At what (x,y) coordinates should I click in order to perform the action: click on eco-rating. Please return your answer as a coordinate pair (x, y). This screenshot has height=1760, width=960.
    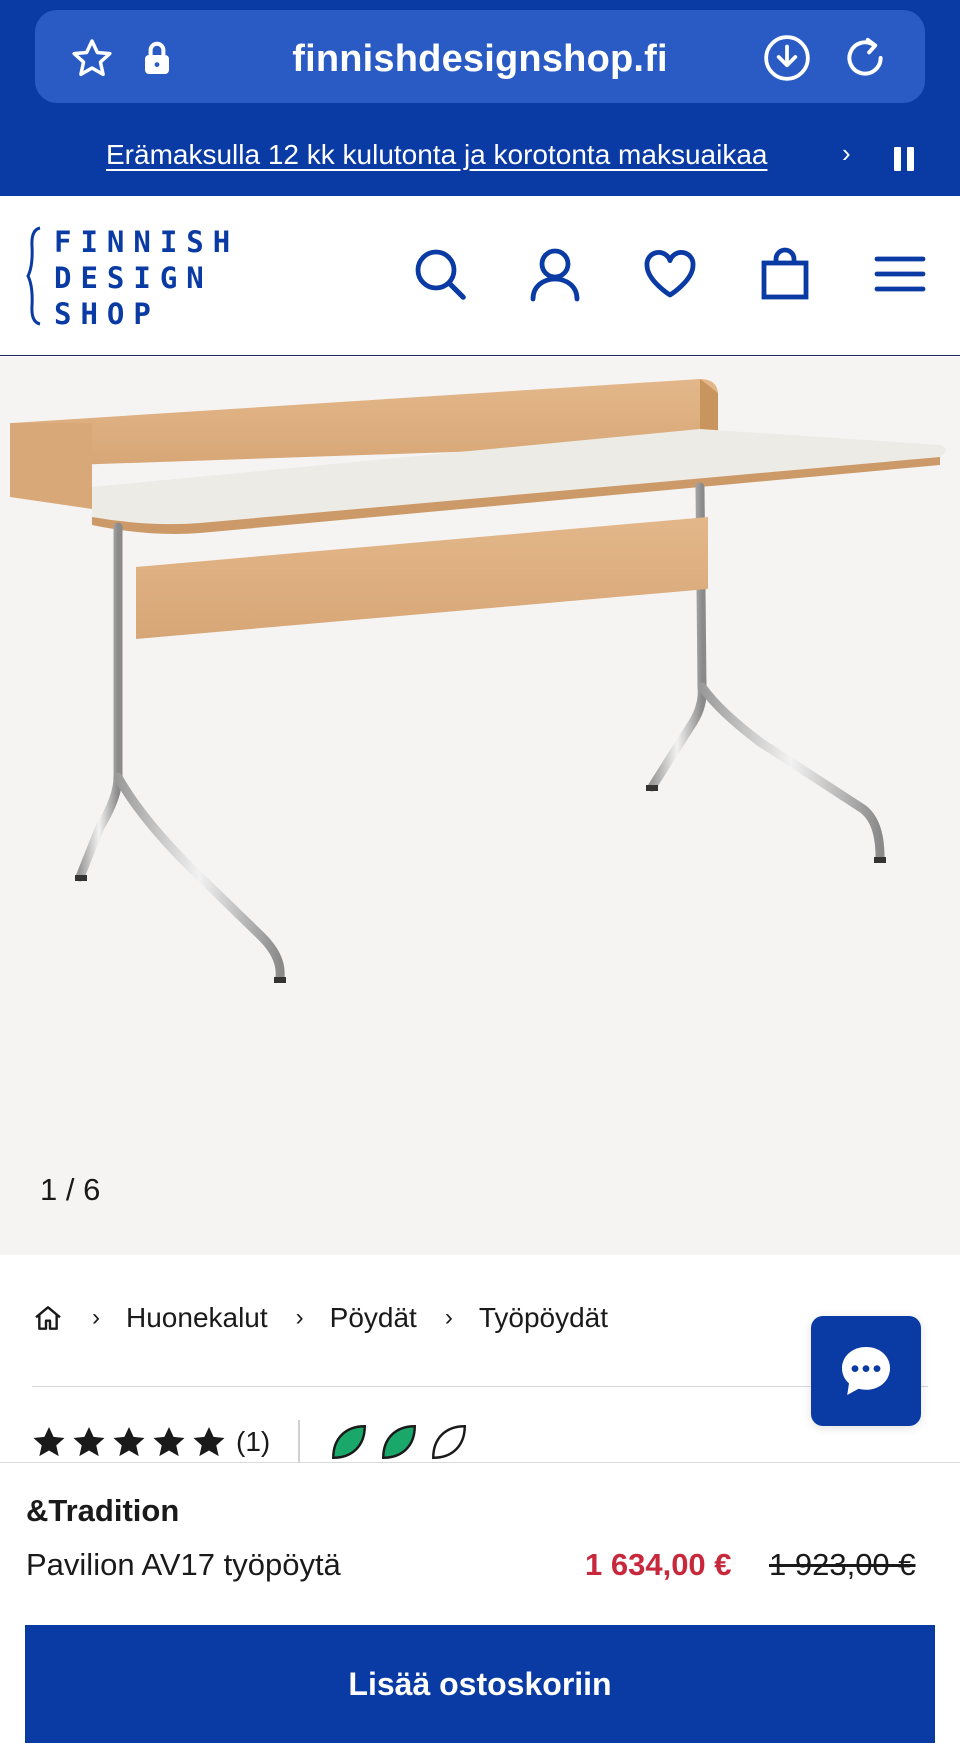
    Looking at the image, I should click on (403, 1442).